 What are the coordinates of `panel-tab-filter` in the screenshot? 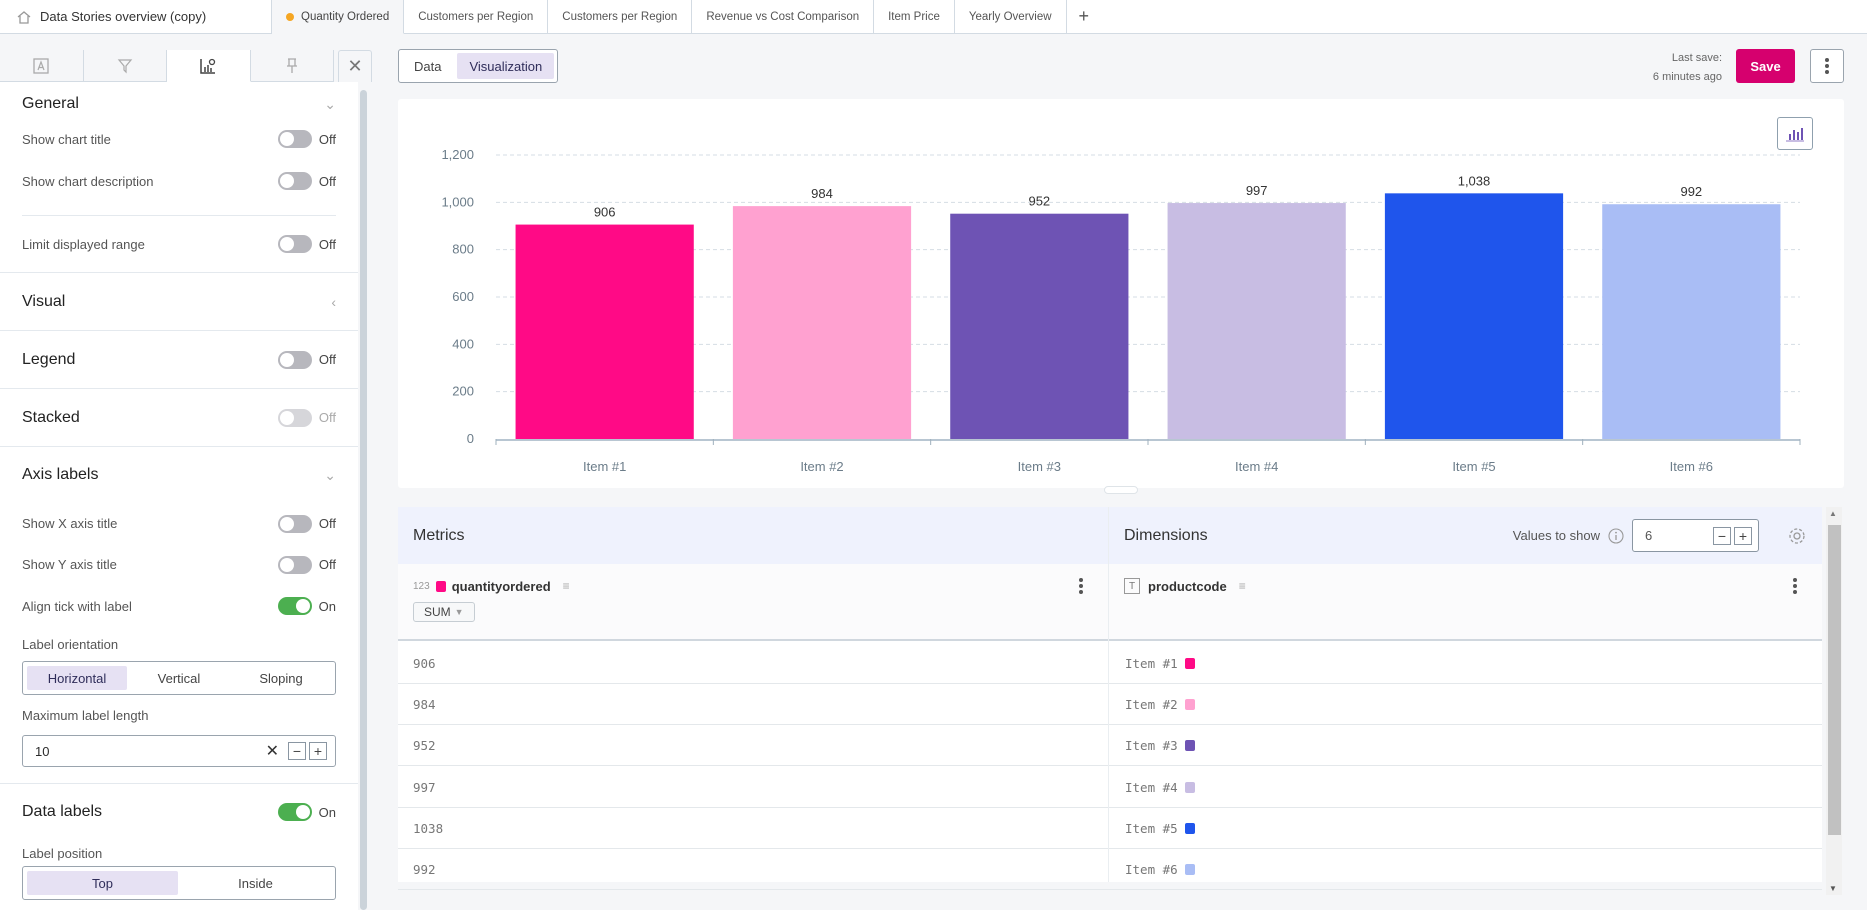 It's located at (125, 66).